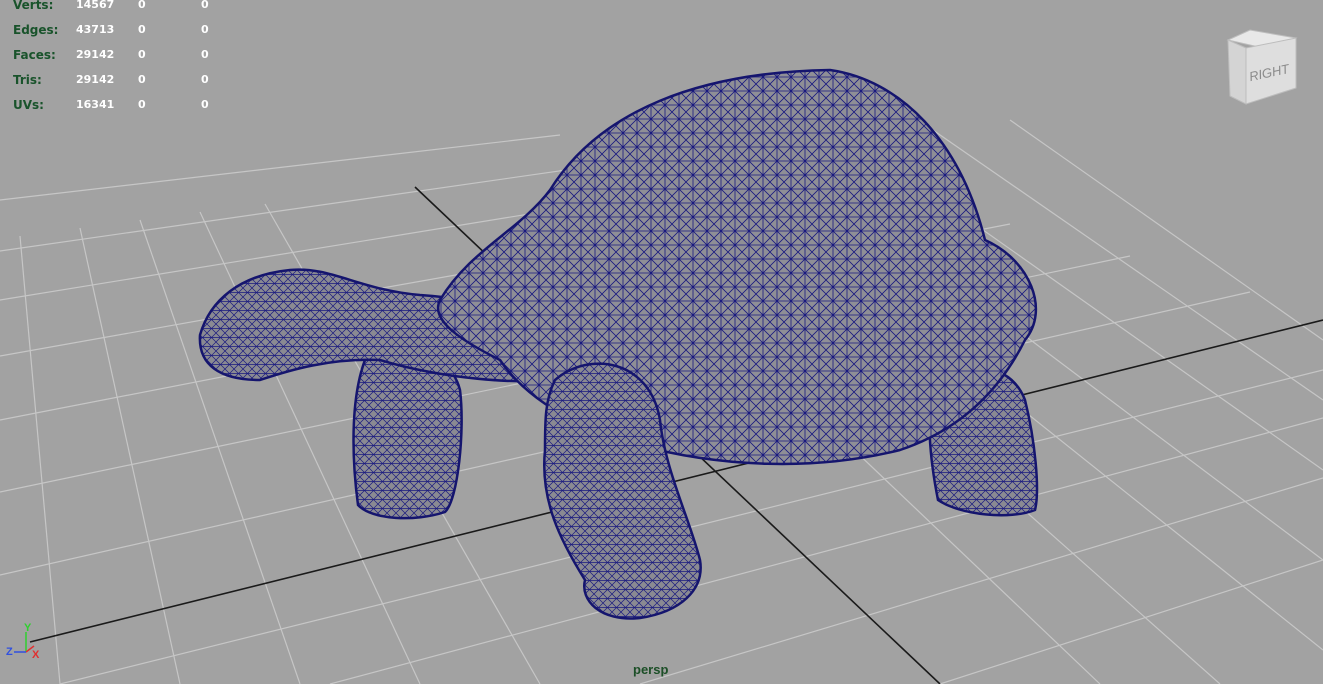  Describe the element at coordinates (27, 80) in the screenshot. I see `hud-label: Tris:` at that location.